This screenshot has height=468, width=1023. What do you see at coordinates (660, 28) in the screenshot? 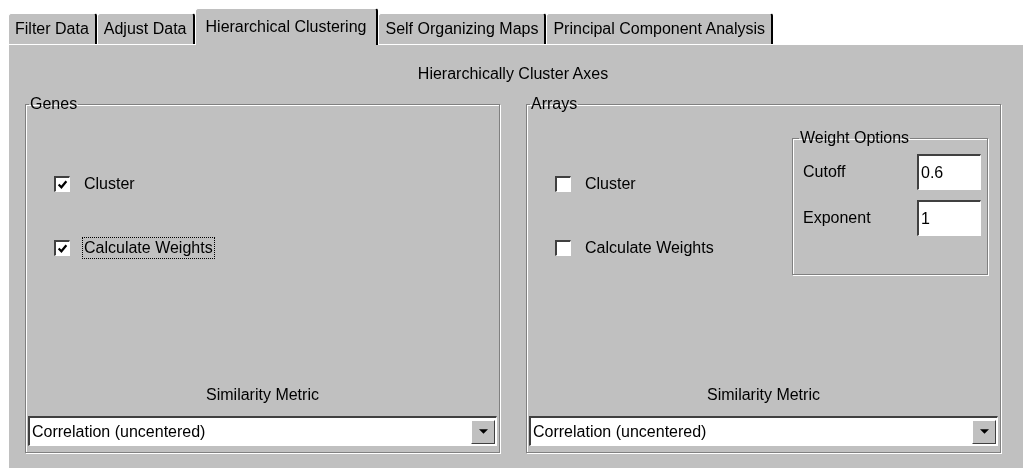
I see `tab: Principal Component Analysis` at bounding box center [660, 28].